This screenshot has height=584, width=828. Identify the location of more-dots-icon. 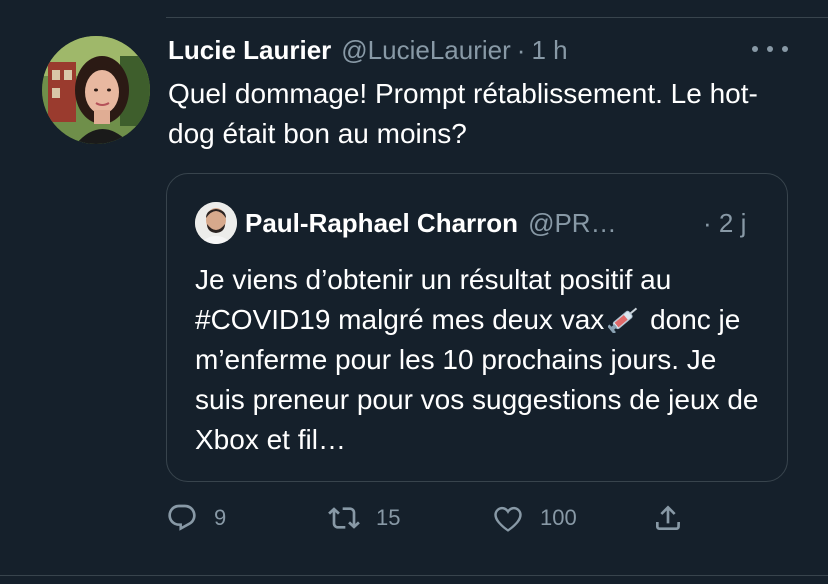
(770, 49).